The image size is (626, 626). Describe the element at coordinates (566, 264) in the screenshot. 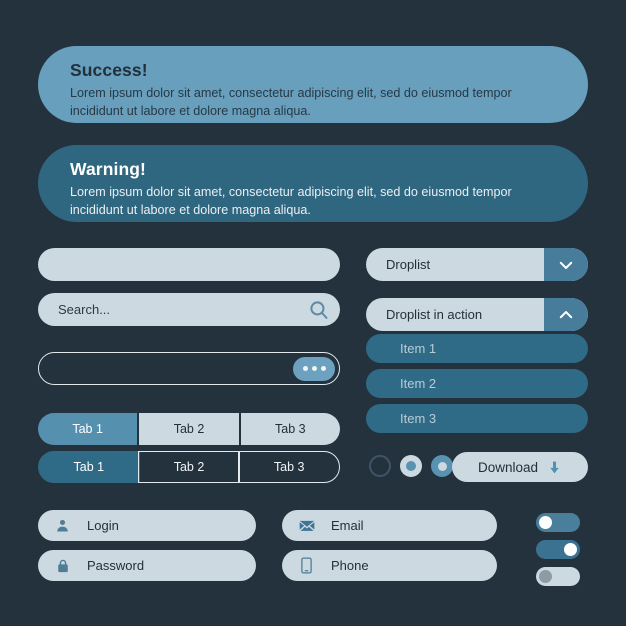

I see `chevron-down-icon` at that location.